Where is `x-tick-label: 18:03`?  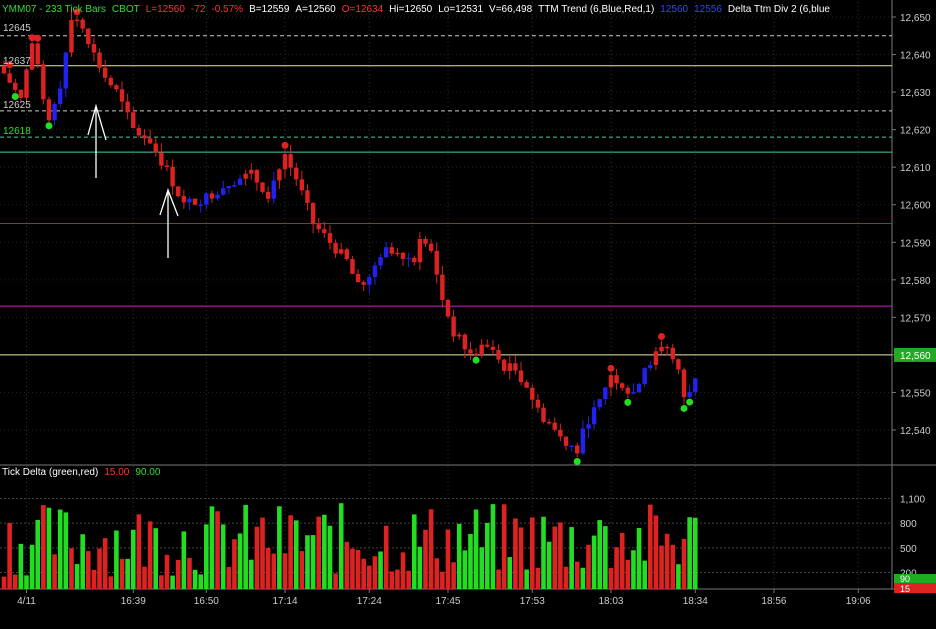 x-tick-label: 18:03 is located at coordinates (610, 601).